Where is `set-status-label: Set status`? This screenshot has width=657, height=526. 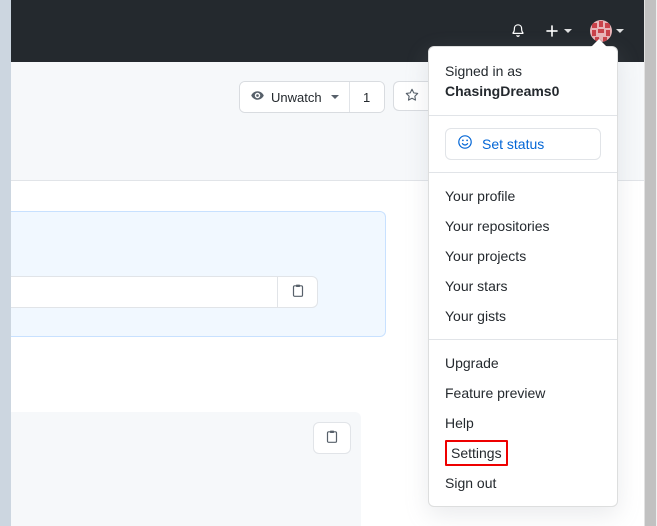
set-status-label: Set status is located at coordinates (513, 143).